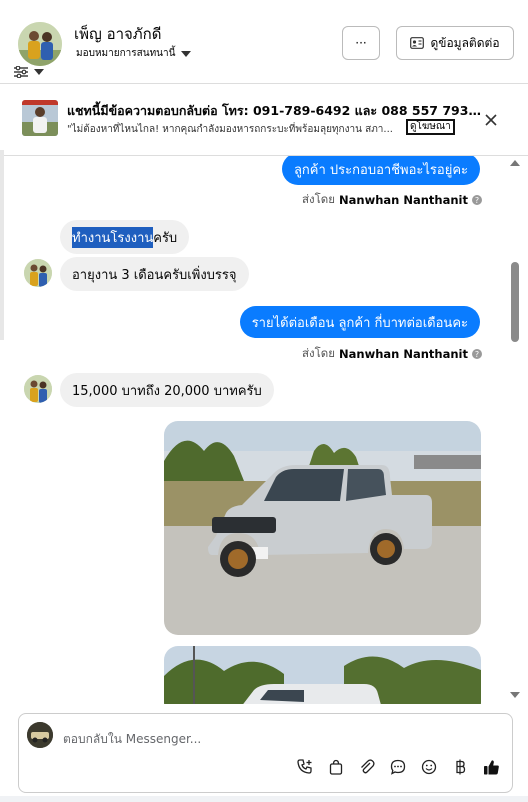 Image resolution: width=528 pixels, height=802 pixels. I want to click on scrollbar-thumb, so click(515, 302).